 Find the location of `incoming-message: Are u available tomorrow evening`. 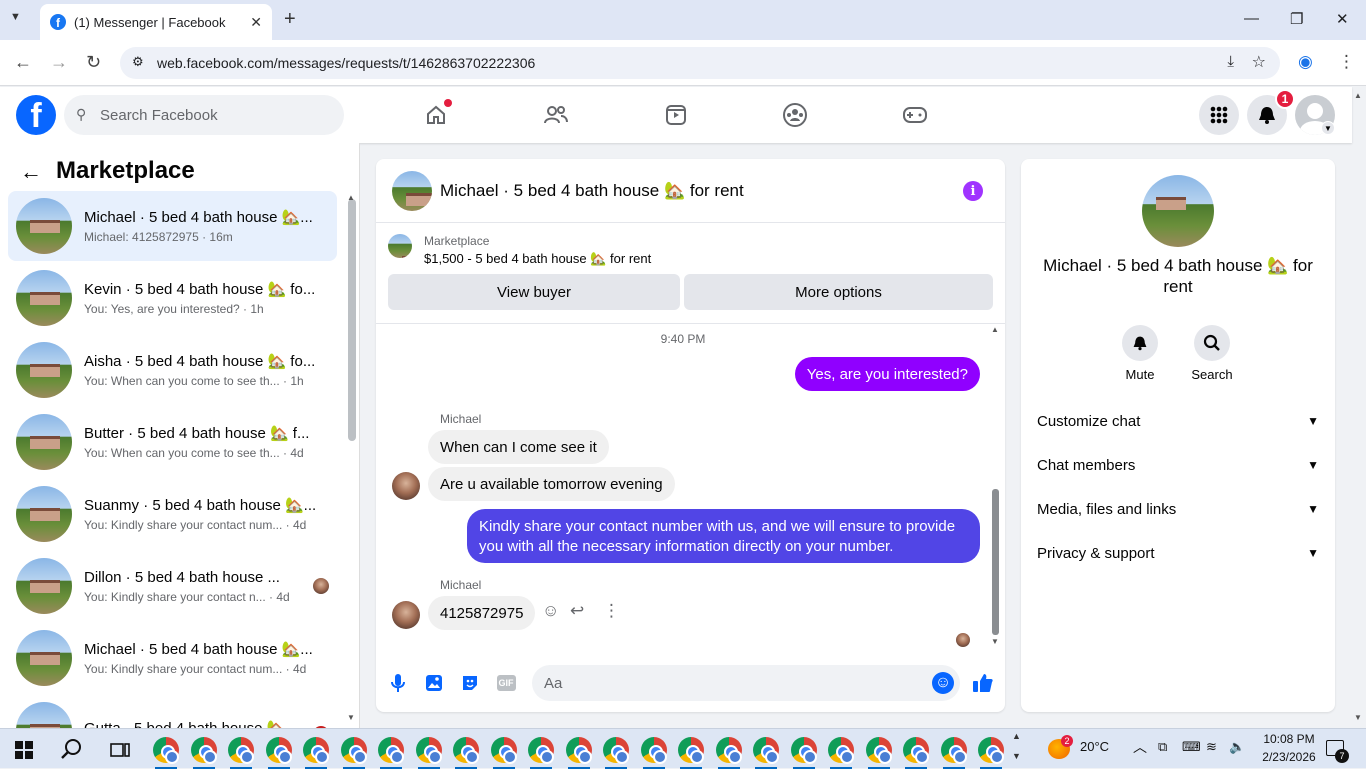

incoming-message: Are u available tomorrow evening is located at coordinates (551, 484).